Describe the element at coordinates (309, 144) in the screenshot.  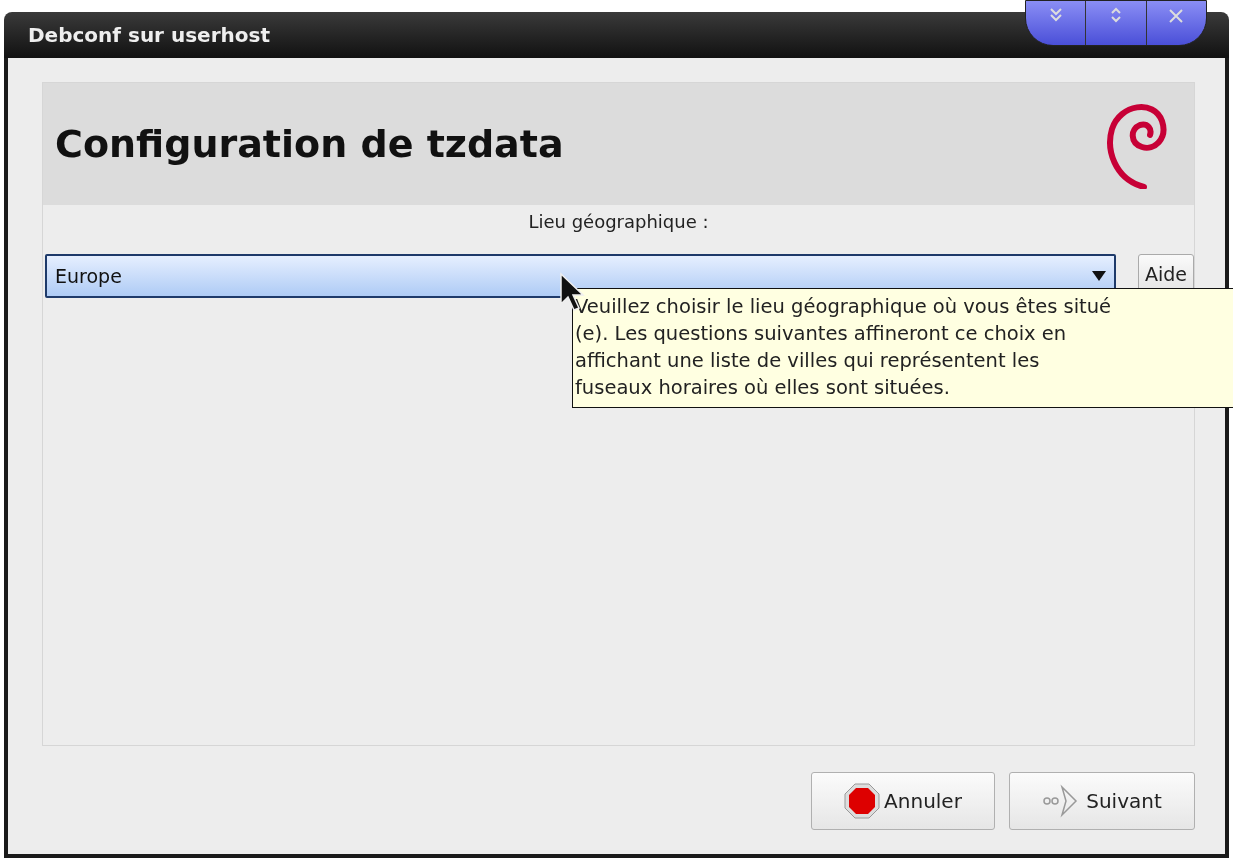
I see `page-title: Configuration de tzdata` at that location.